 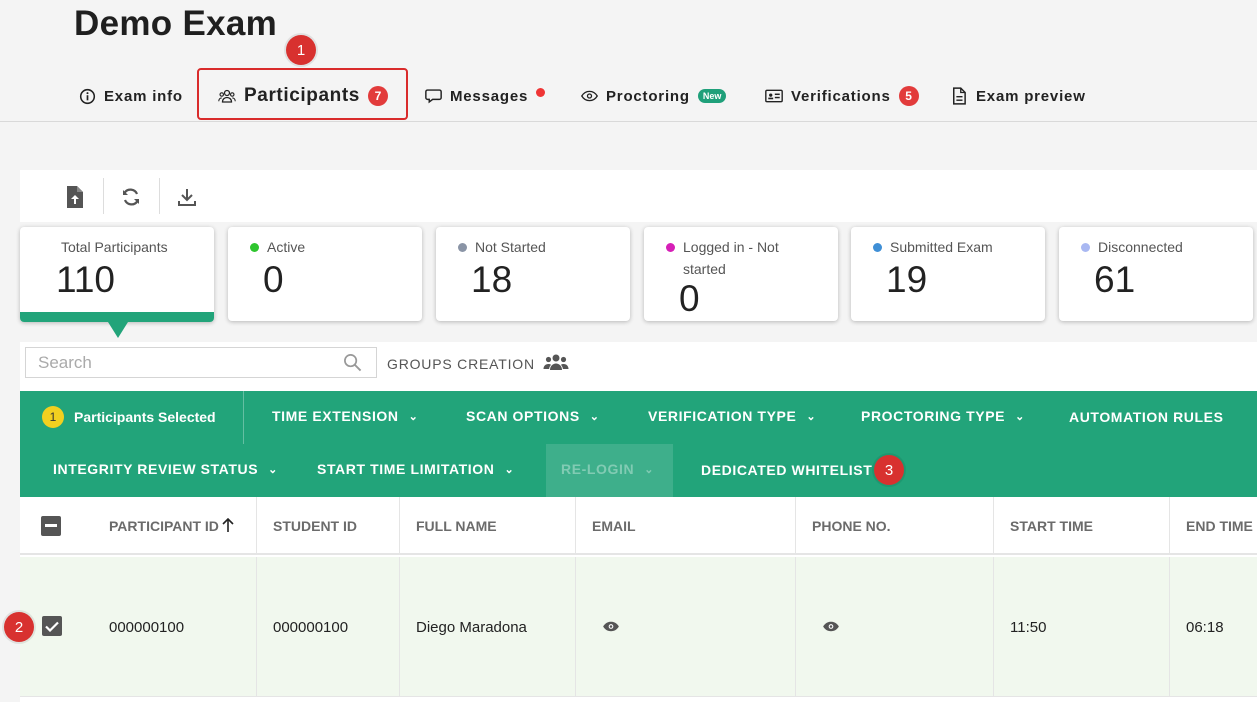 I want to click on search-icon, so click(x=352, y=365).